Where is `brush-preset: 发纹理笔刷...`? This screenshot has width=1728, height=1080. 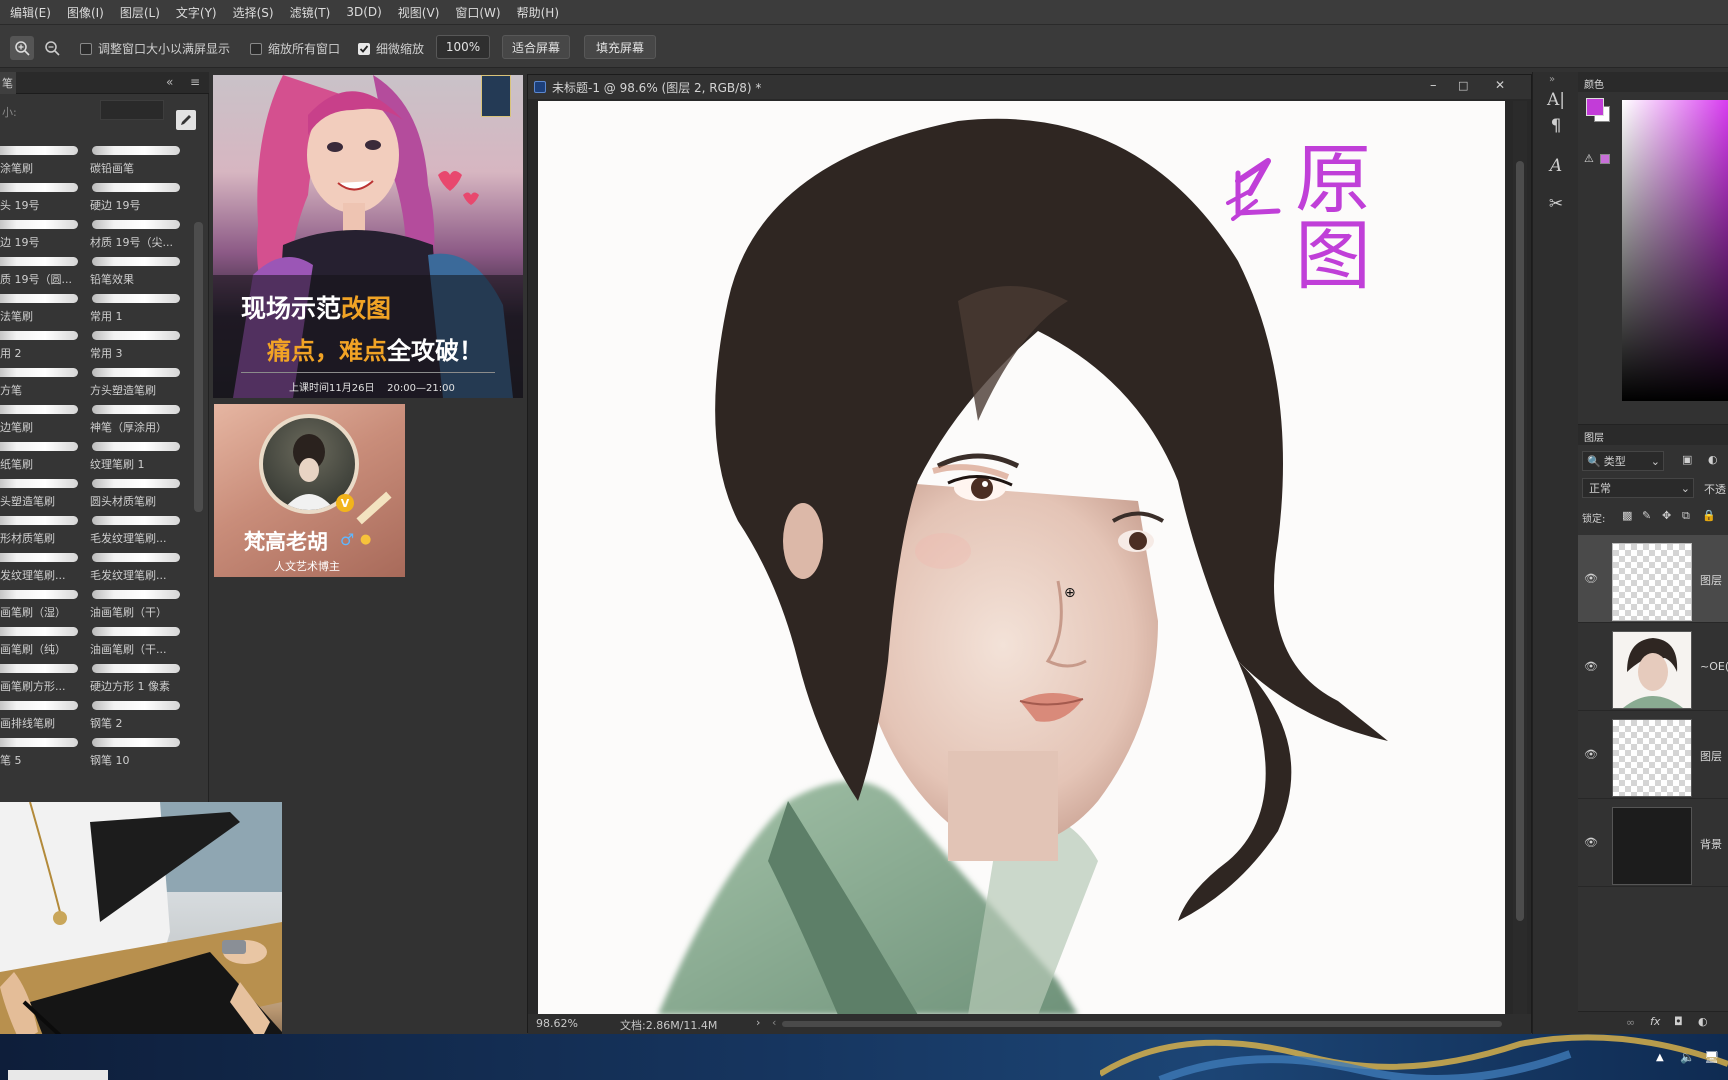 brush-preset: 发纹理笔刷... is located at coordinates (42, 567).